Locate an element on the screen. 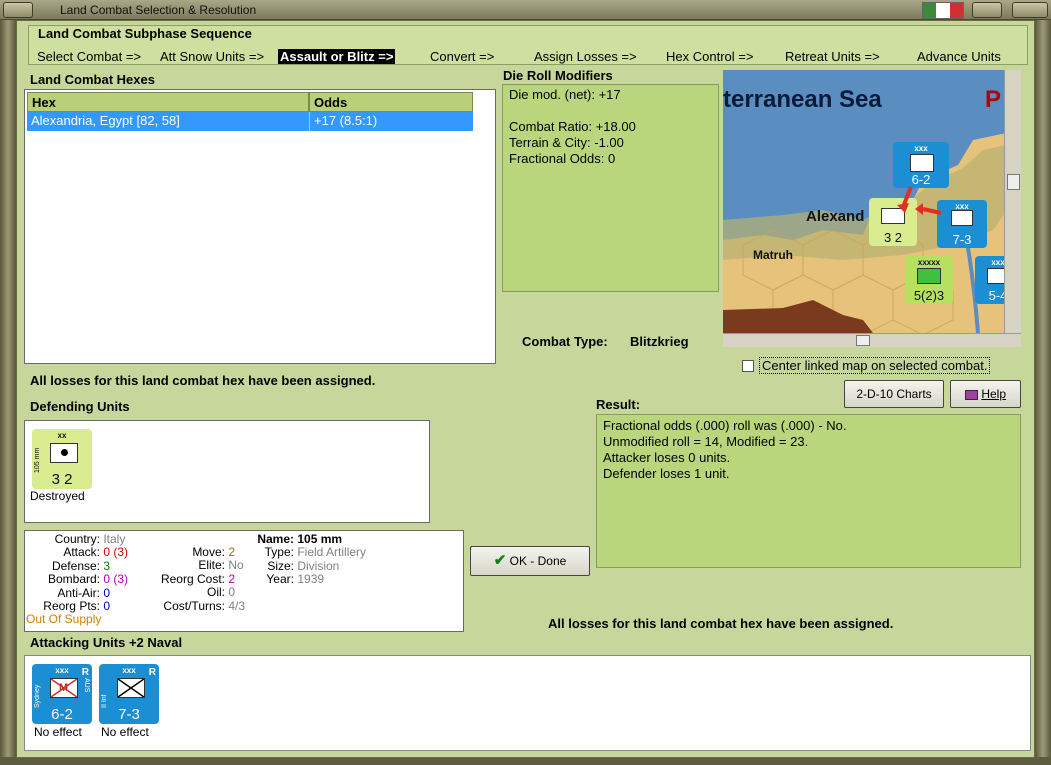 The image size is (1051, 765). title-bar: Land Combat Selection & Resolution is located at coordinates (525, 10).